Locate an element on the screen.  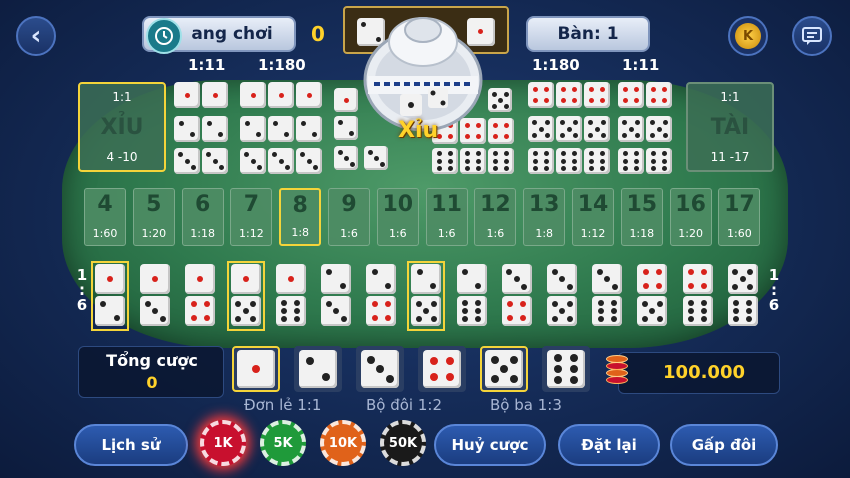
sum-bet-15: 15 1:18 is located at coordinates (641, 217).